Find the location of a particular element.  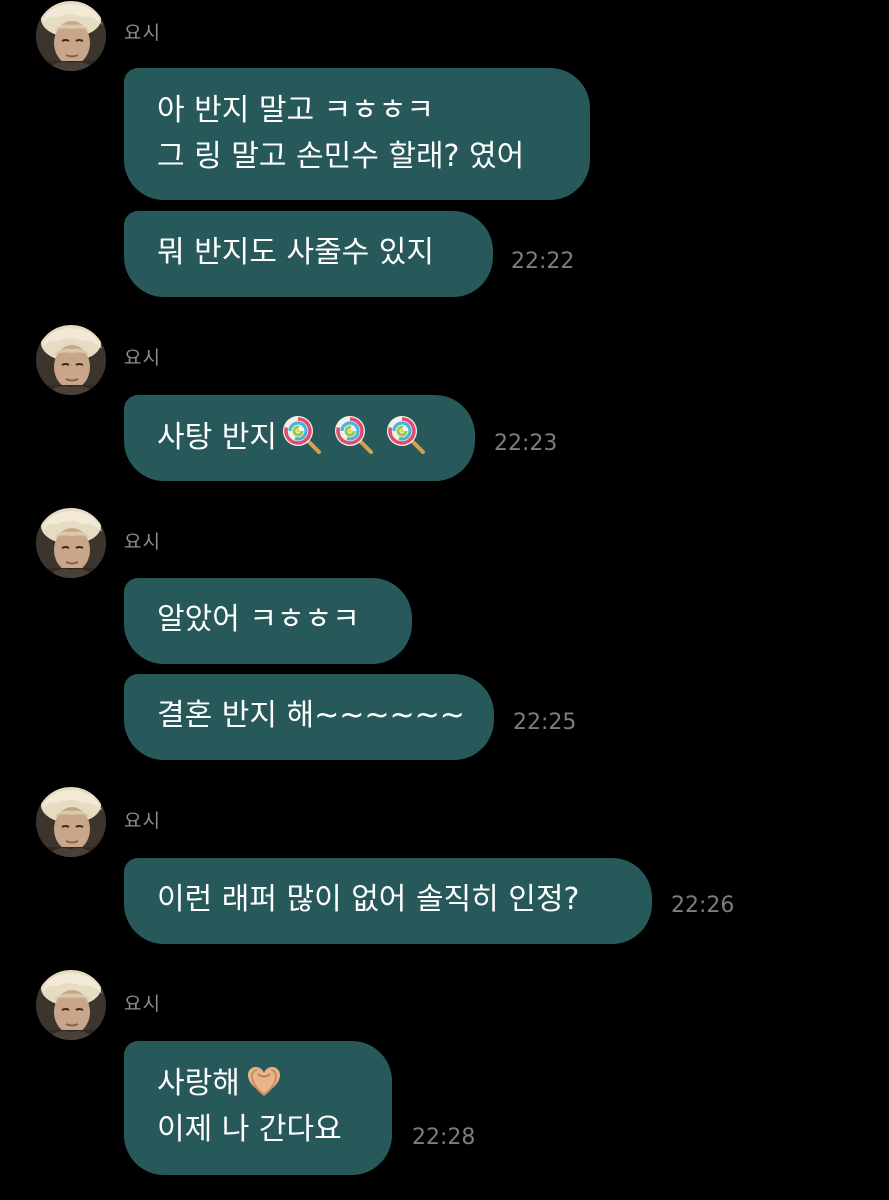

message-text: 사탕 반지 is located at coordinates (217, 437).